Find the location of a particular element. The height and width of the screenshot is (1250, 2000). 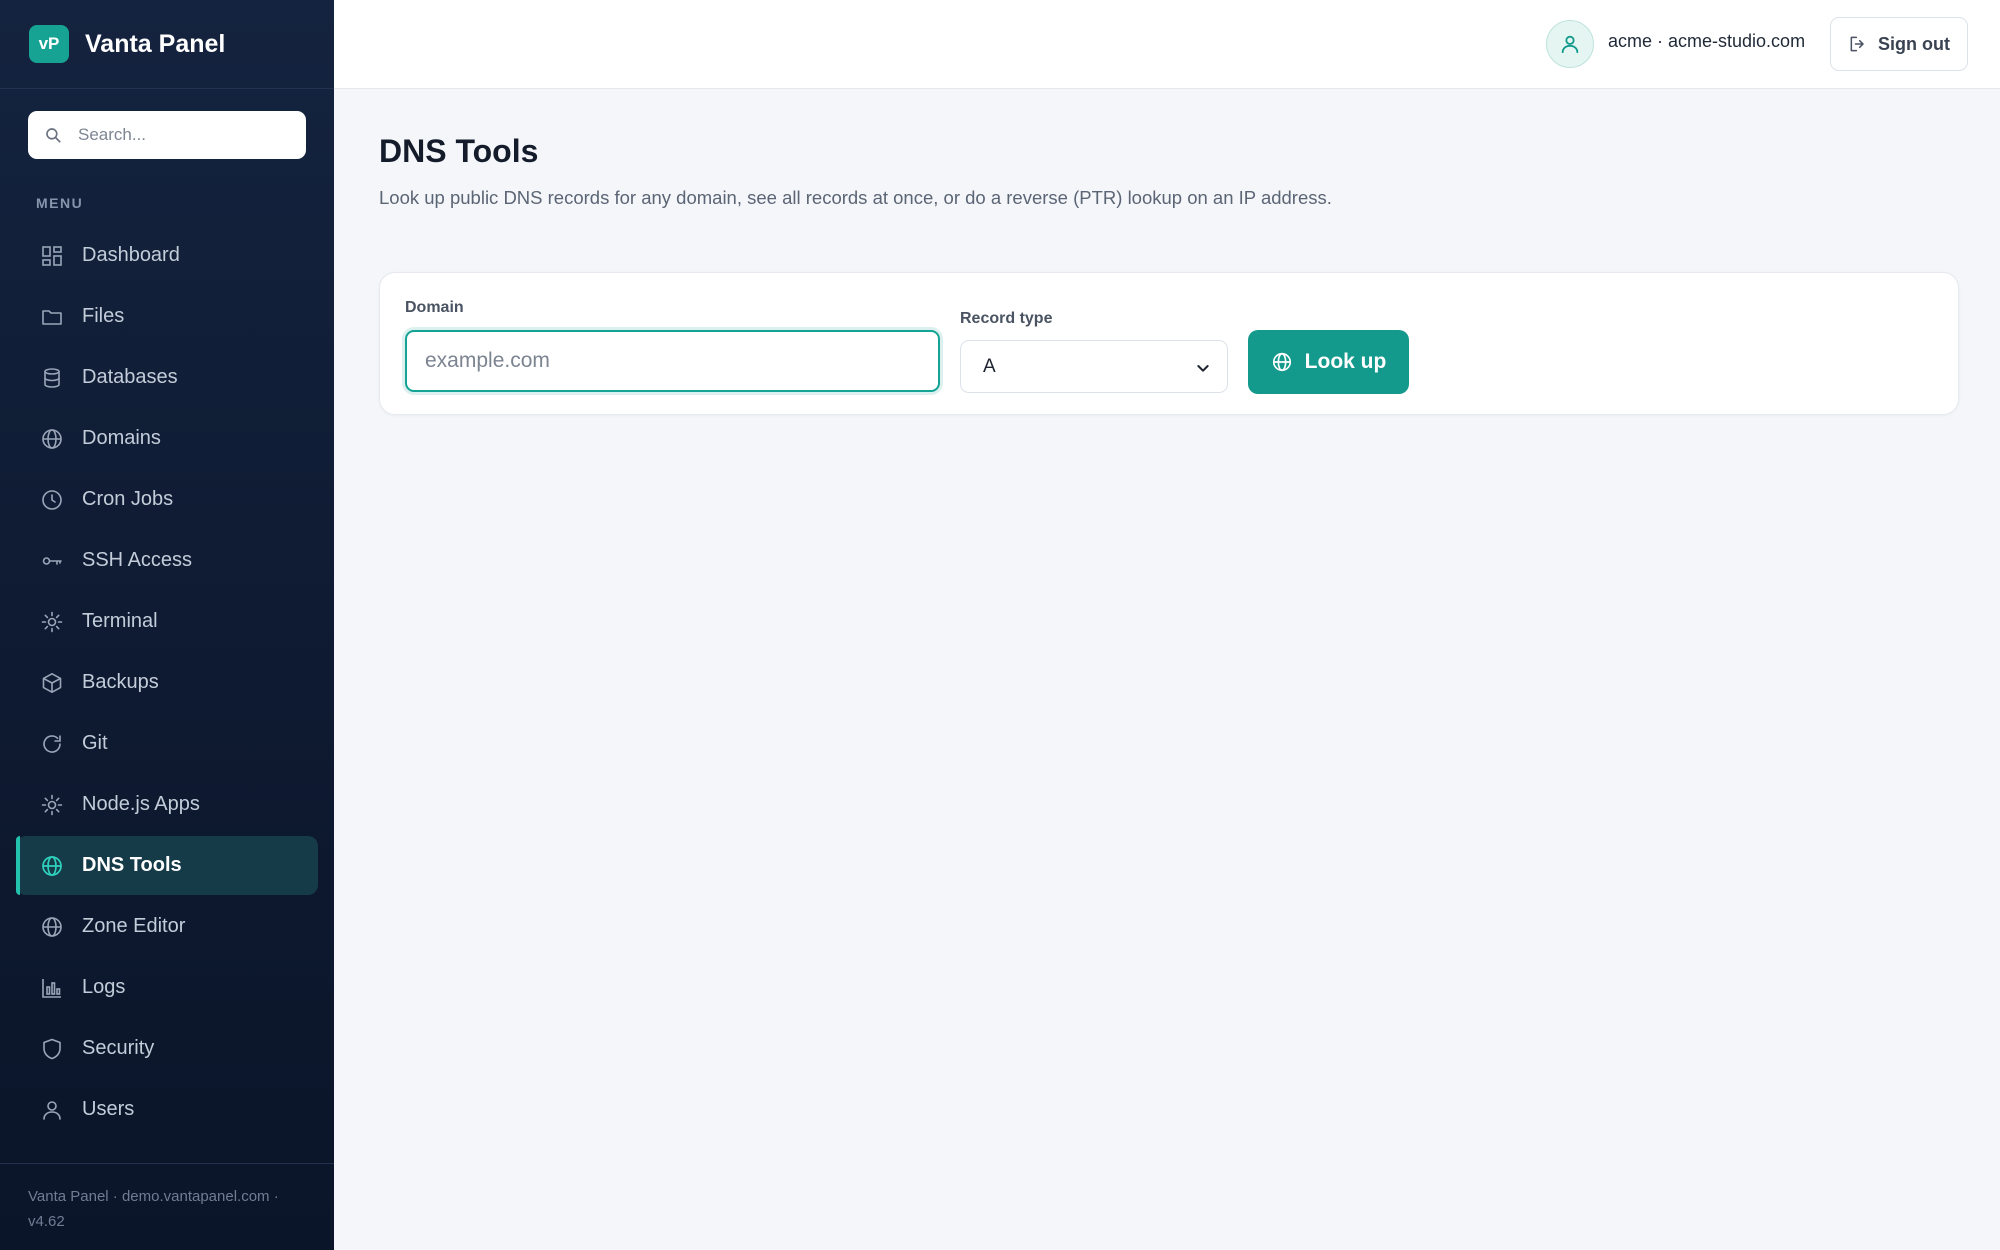

clock-icon is located at coordinates (52, 500).